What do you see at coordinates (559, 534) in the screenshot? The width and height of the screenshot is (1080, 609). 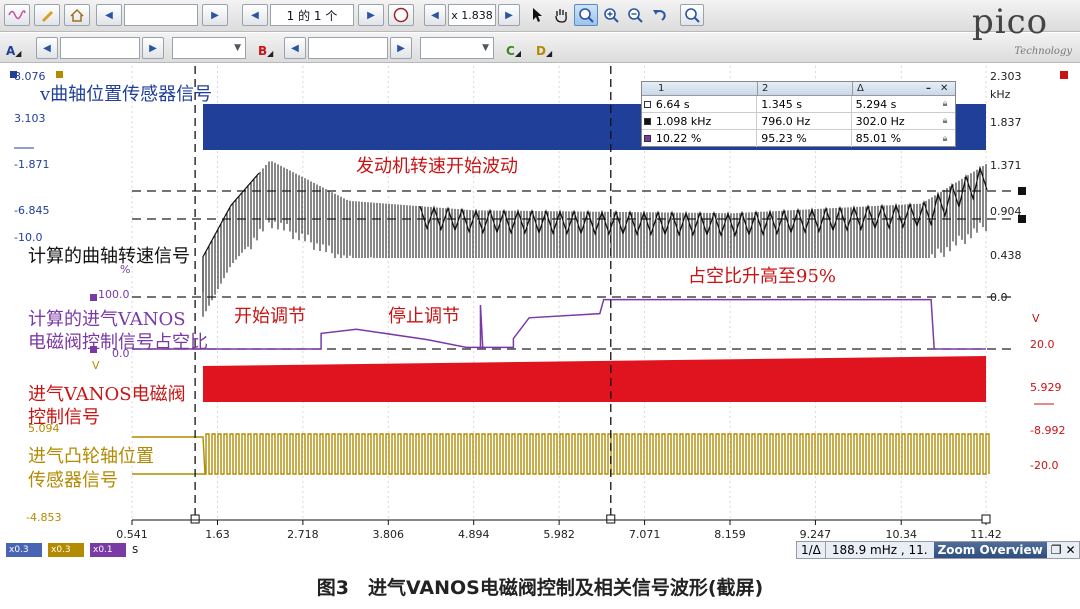 I see `time-axis-tick-label: 5.982` at bounding box center [559, 534].